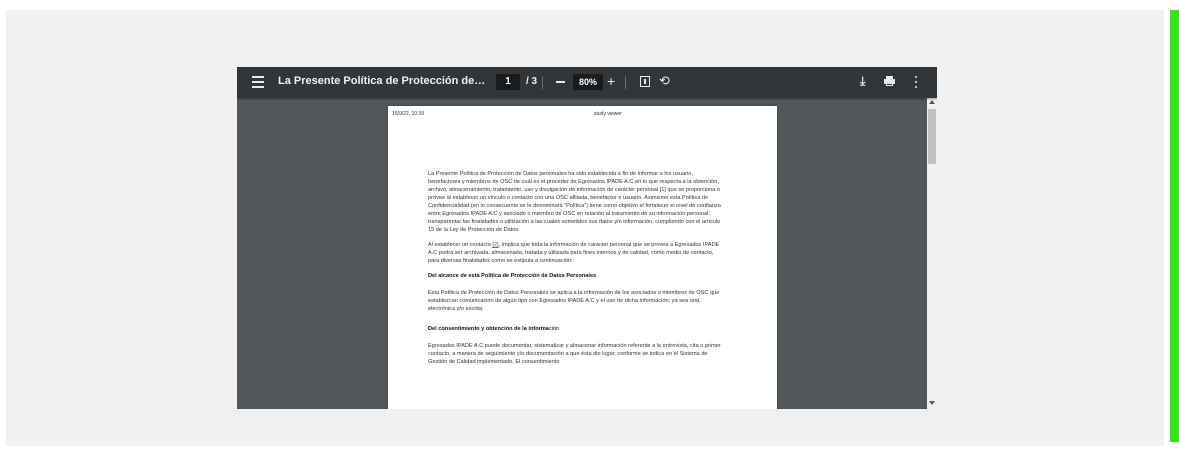  I want to click on scroll-down-arrow-icon, so click(932, 403).